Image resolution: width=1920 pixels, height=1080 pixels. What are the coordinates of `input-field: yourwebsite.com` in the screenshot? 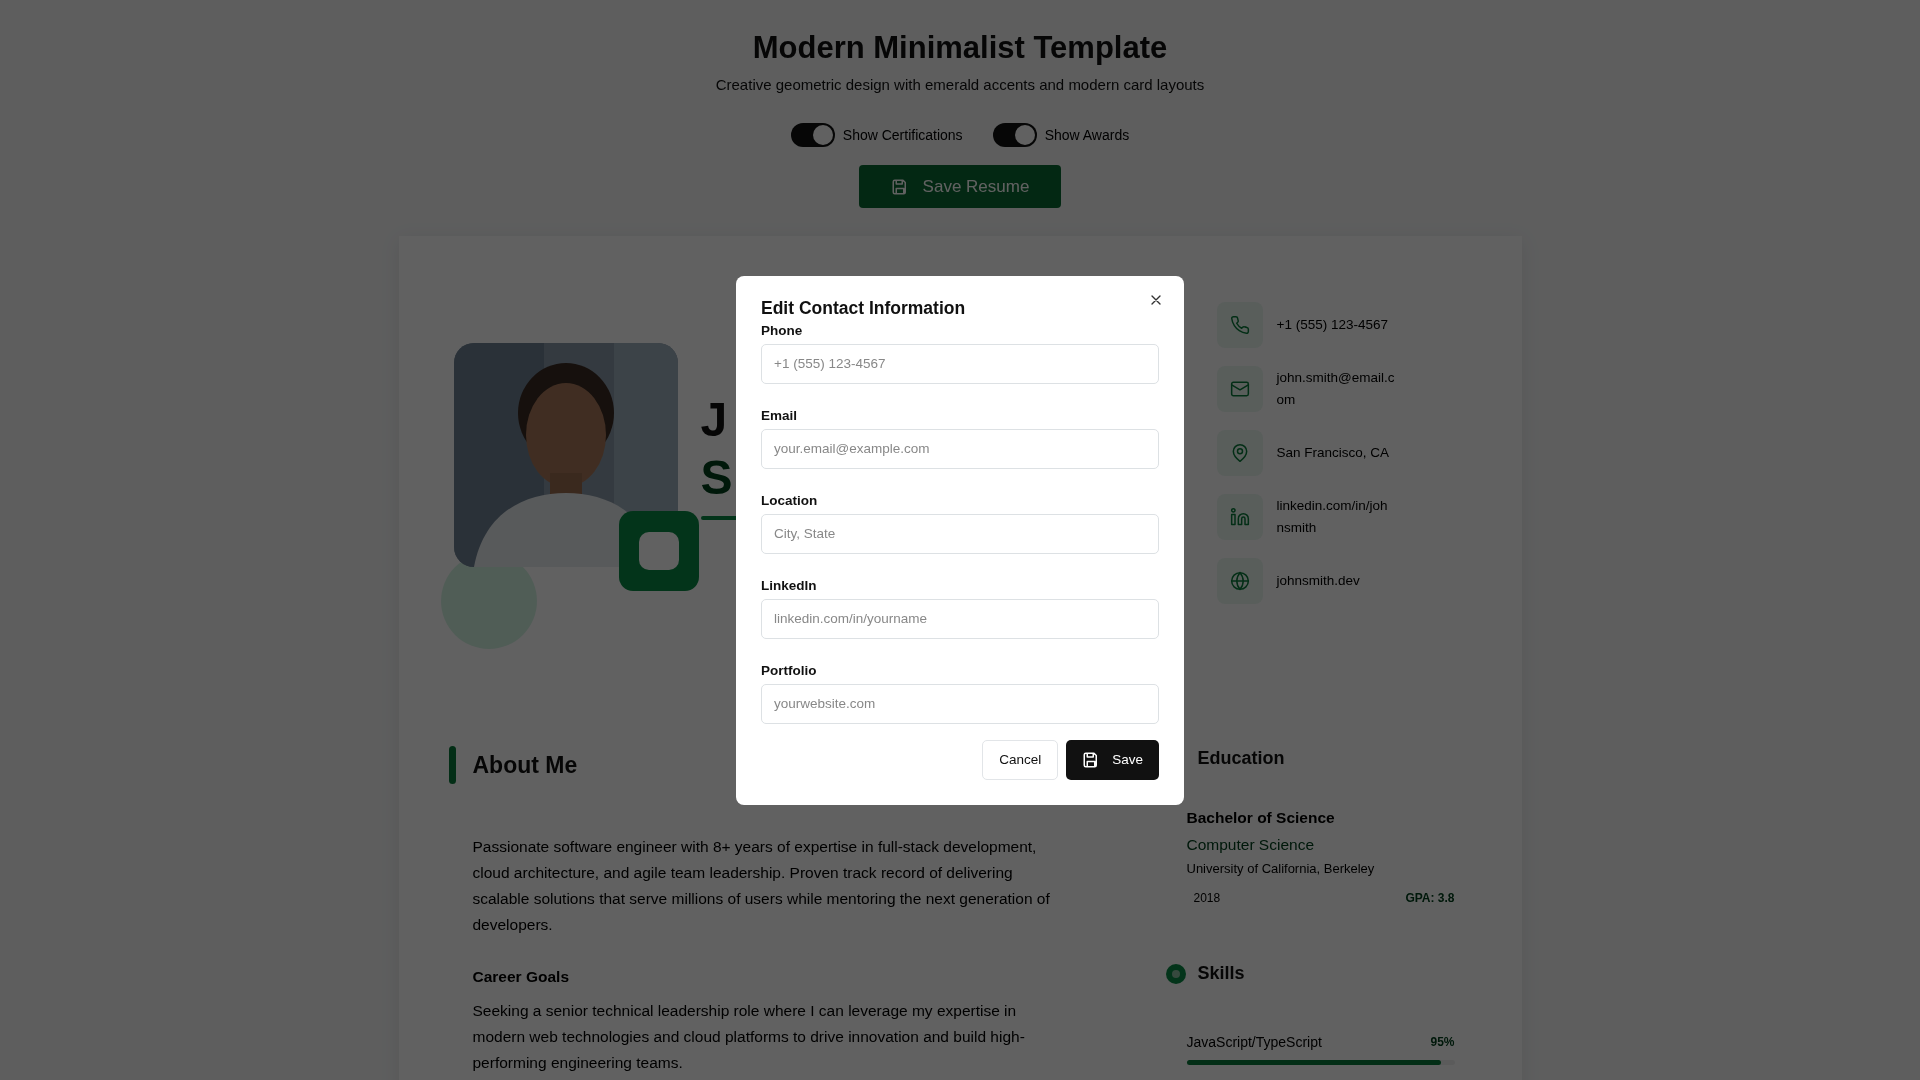 It's located at (960, 703).